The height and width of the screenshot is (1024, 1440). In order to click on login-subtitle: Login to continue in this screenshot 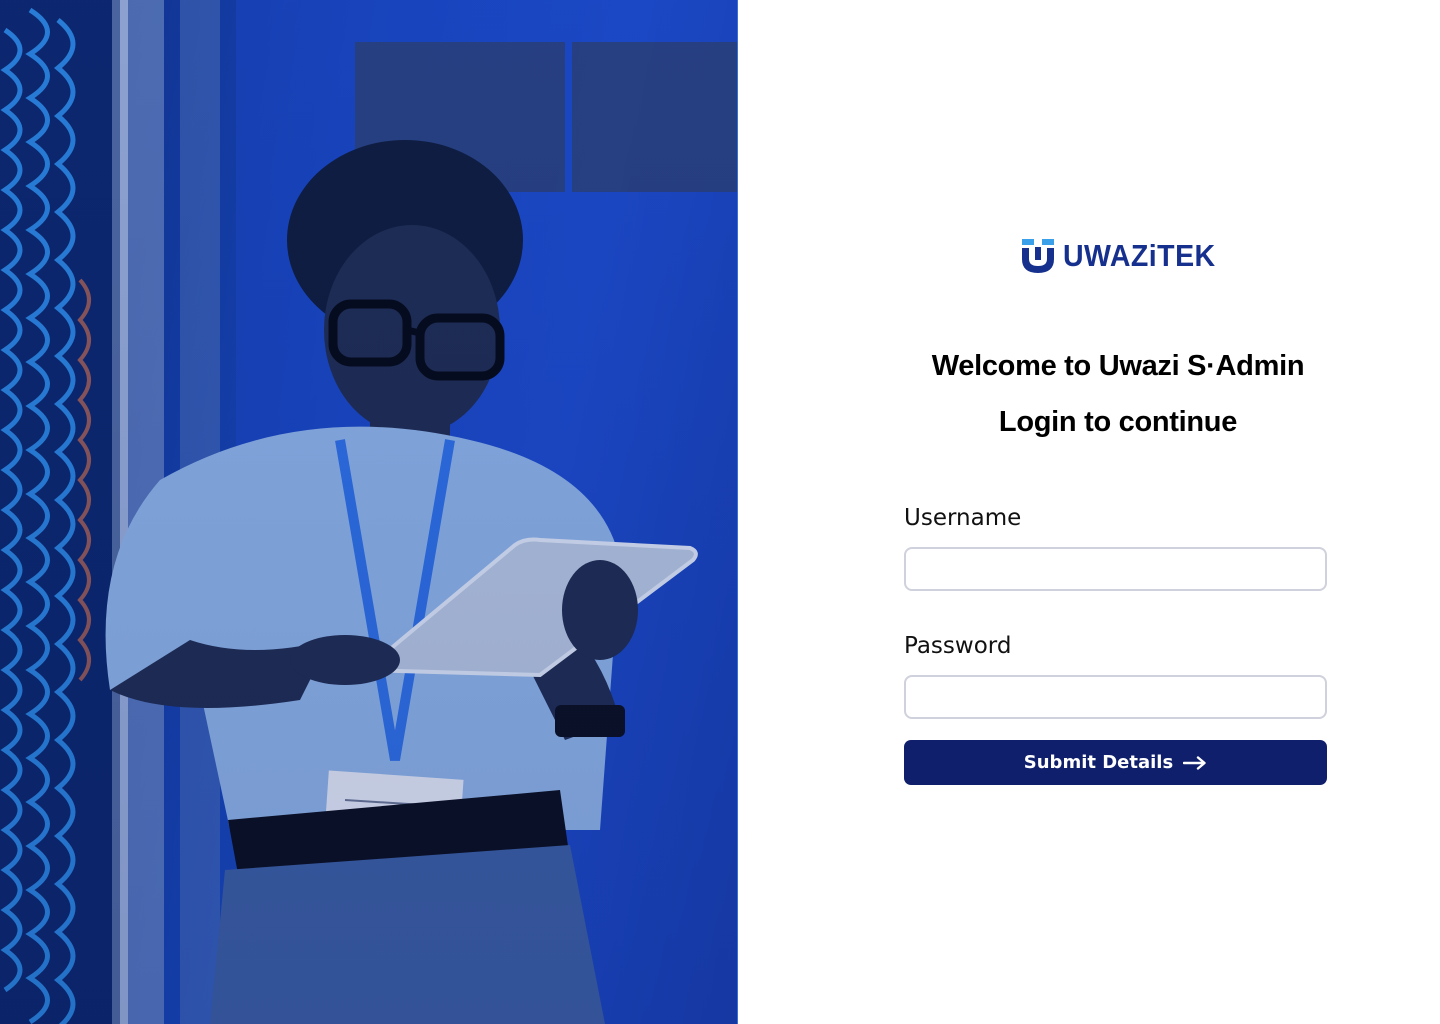, I will do `click(1118, 422)`.